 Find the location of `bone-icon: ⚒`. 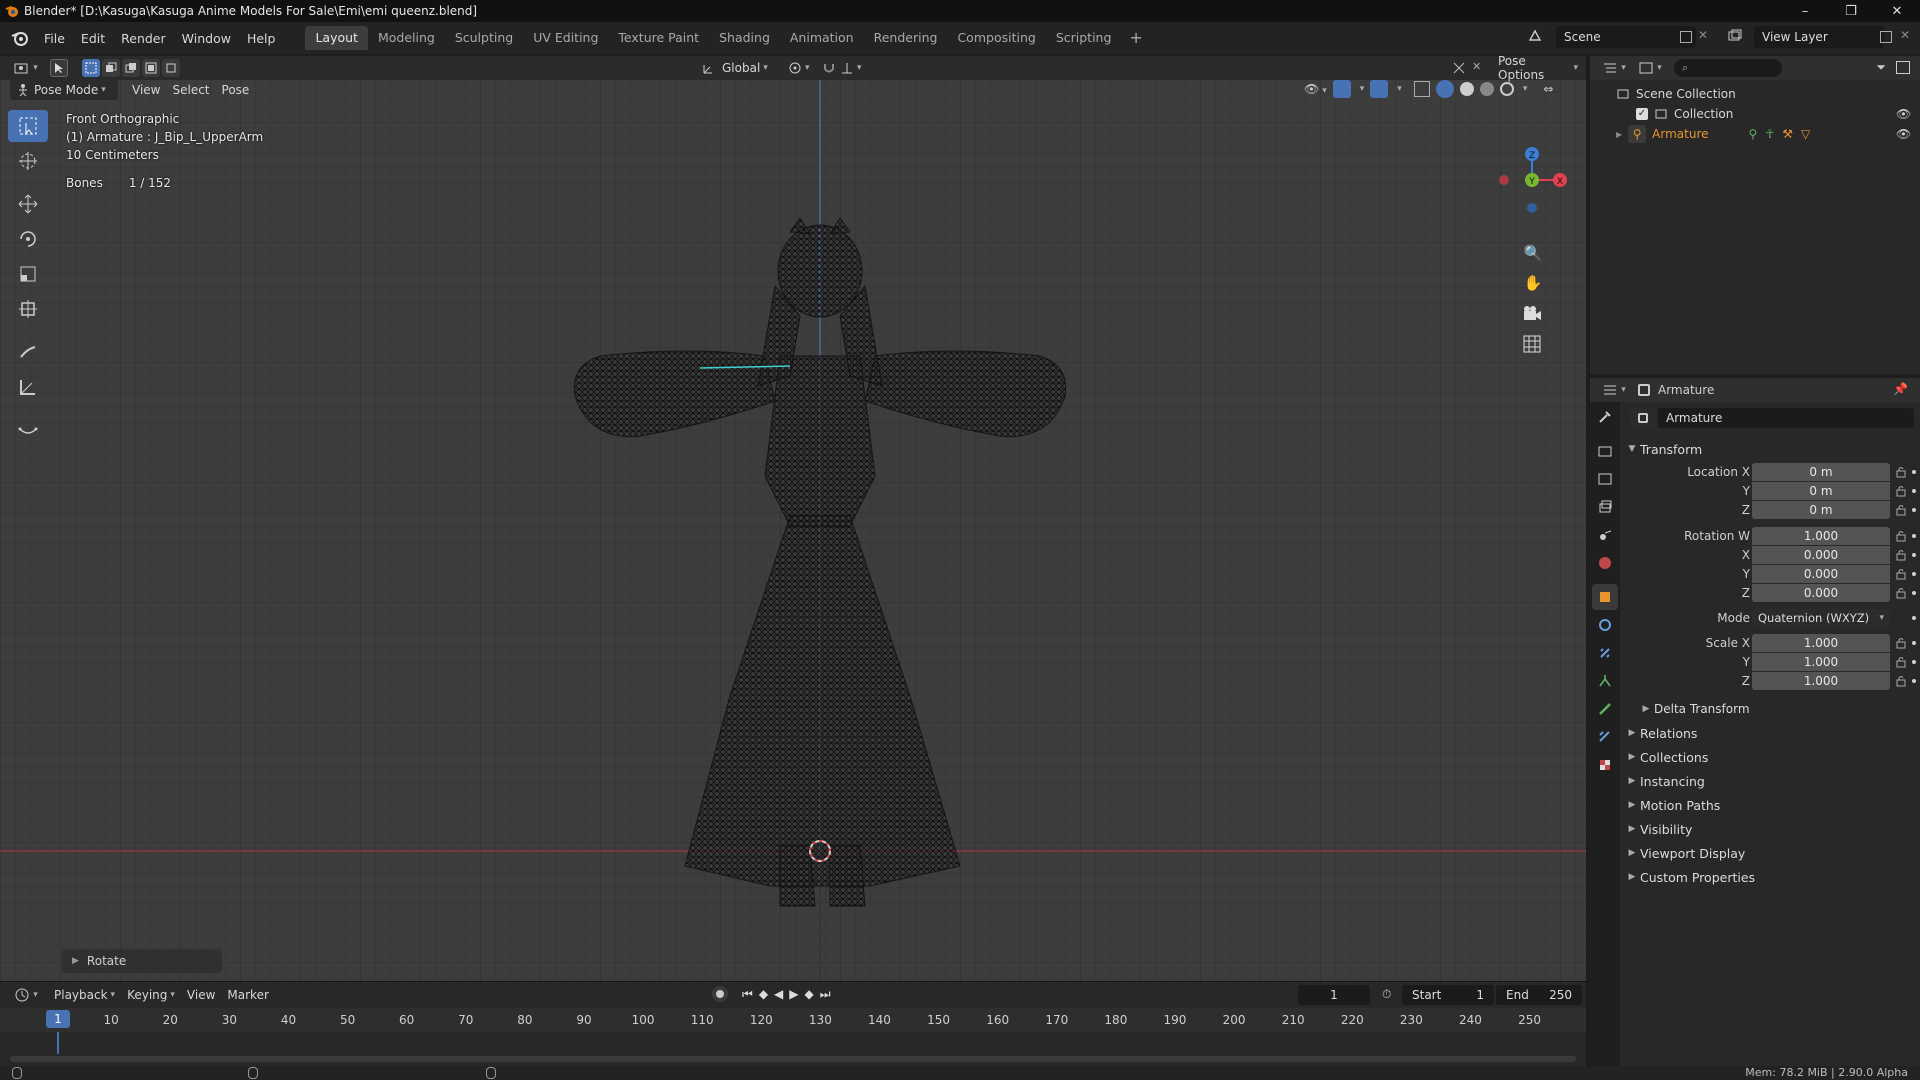

bone-icon: ⚒ is located at coordinates (1787, 134).